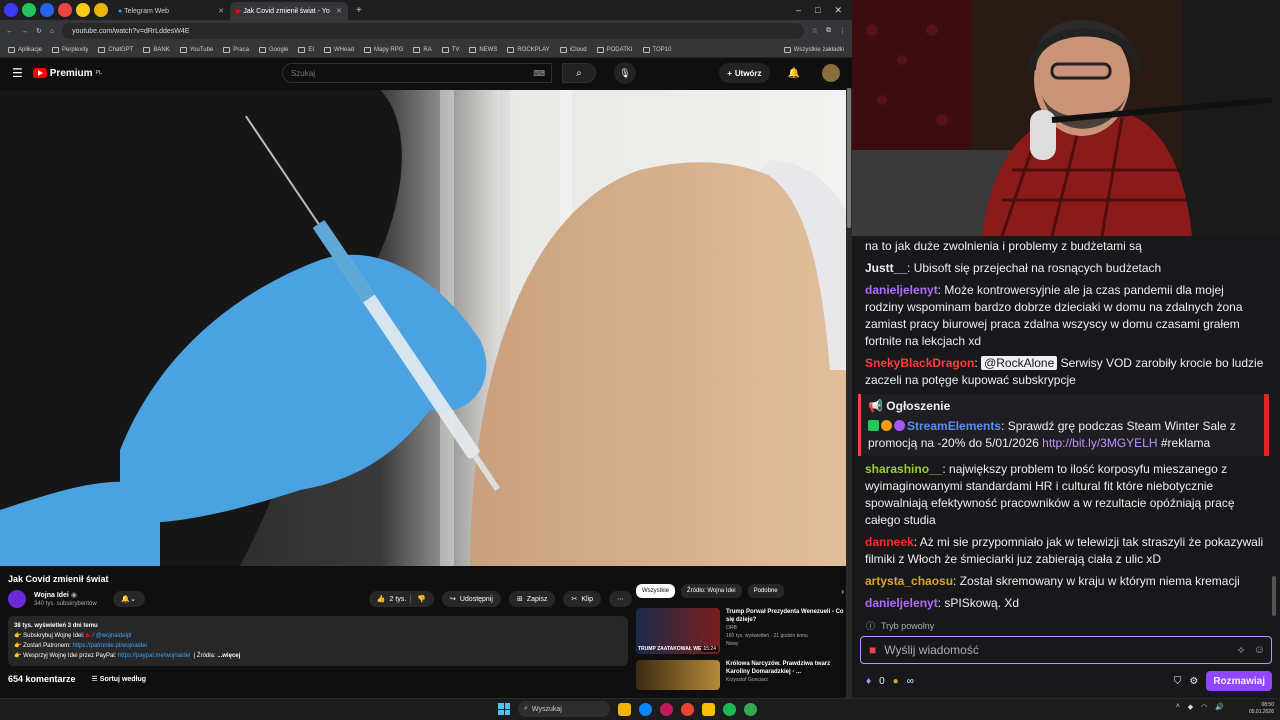  I want to click on settings-gear-icon: ⚙, so click(1193, 681).